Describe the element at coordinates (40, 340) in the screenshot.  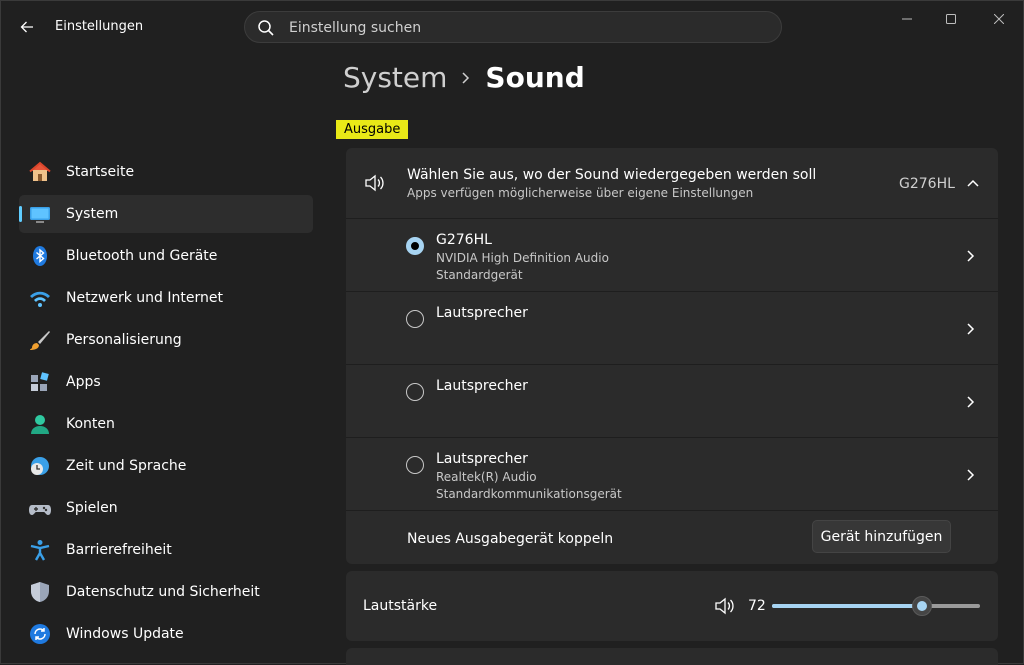
I see `brush-icon` at that location.